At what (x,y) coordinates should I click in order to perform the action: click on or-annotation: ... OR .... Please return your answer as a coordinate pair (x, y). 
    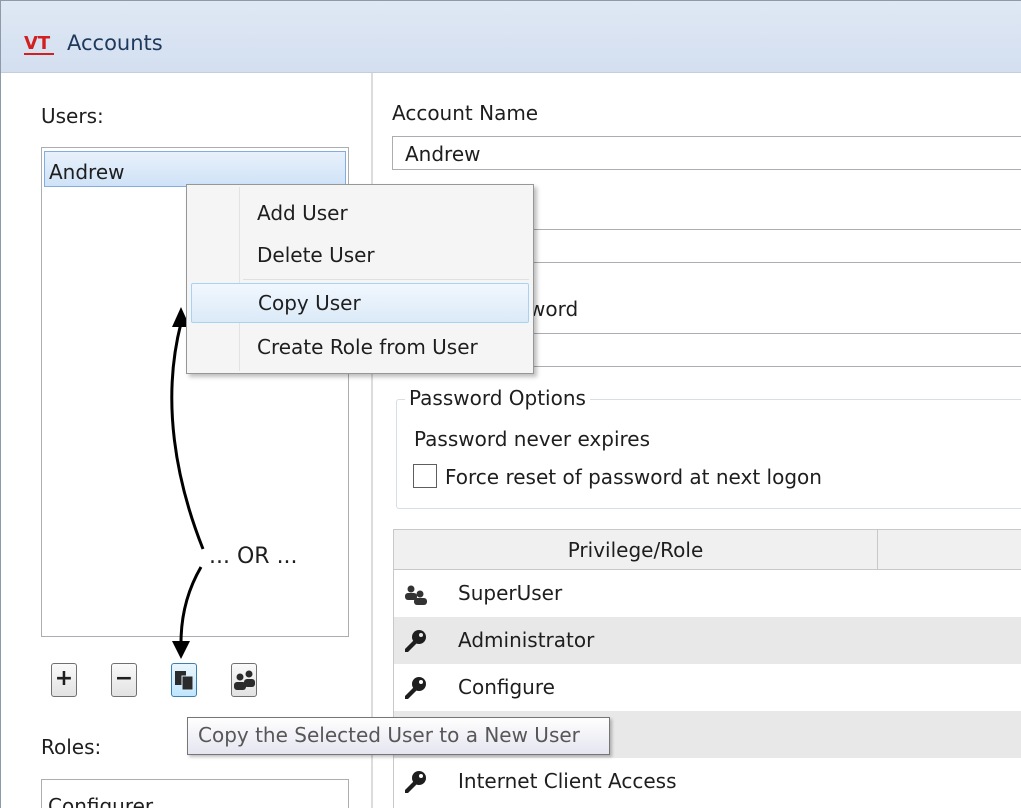
    Looking at the image, I should click on (253, 556).